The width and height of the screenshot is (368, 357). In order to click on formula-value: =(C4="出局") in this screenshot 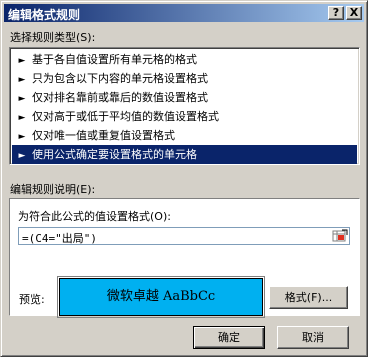, I will do `click(59, 238)`.